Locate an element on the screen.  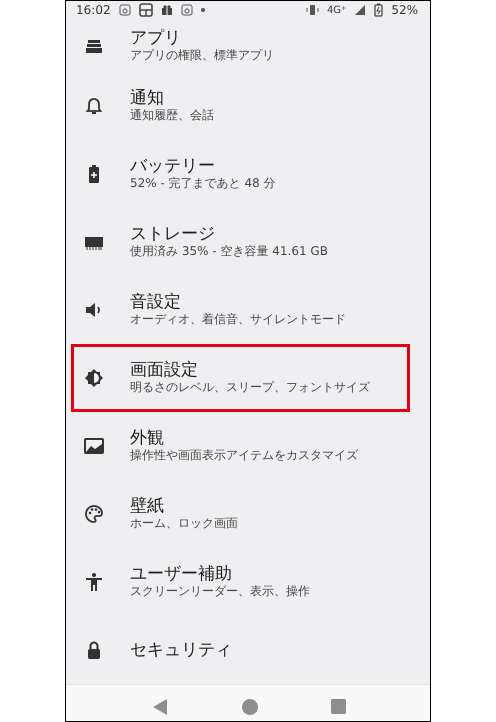
item-title: 外観 is located at coordinates (147, 438).